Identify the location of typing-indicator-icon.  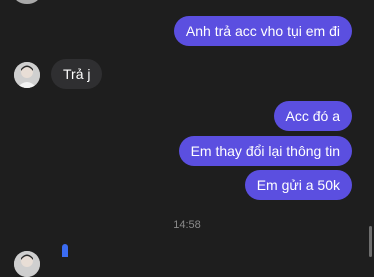
(65, 250).